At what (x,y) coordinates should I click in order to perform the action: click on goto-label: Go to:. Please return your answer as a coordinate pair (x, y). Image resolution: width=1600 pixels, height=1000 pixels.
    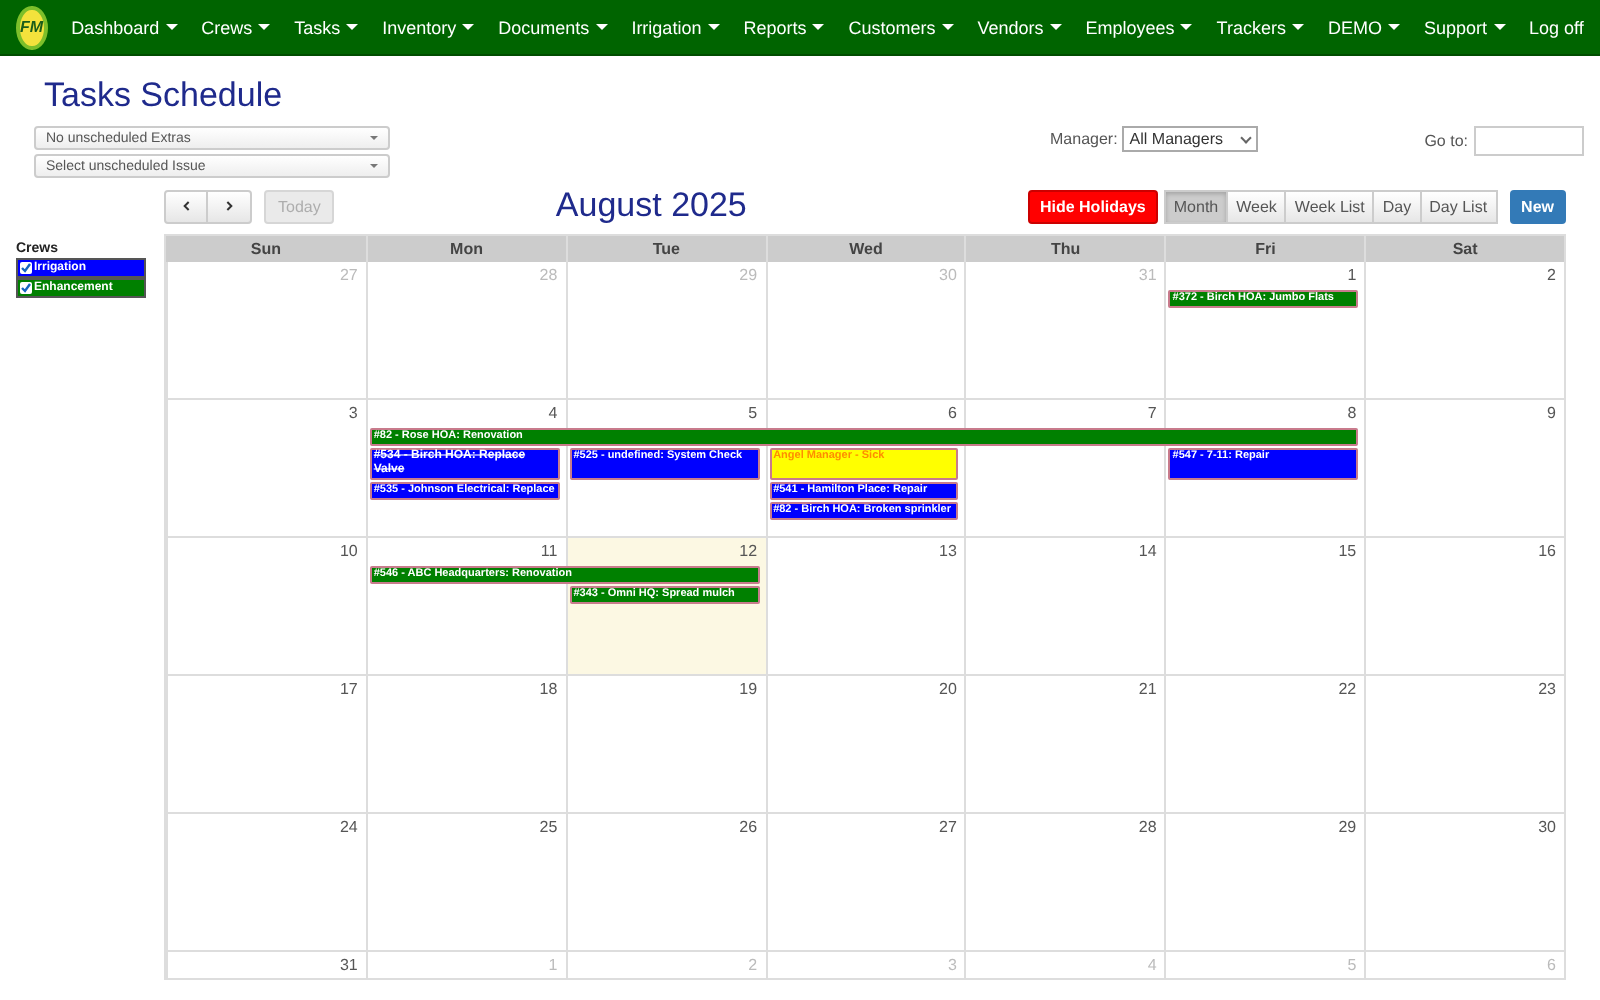
    Looking at the image, I should click on (1446, 141).